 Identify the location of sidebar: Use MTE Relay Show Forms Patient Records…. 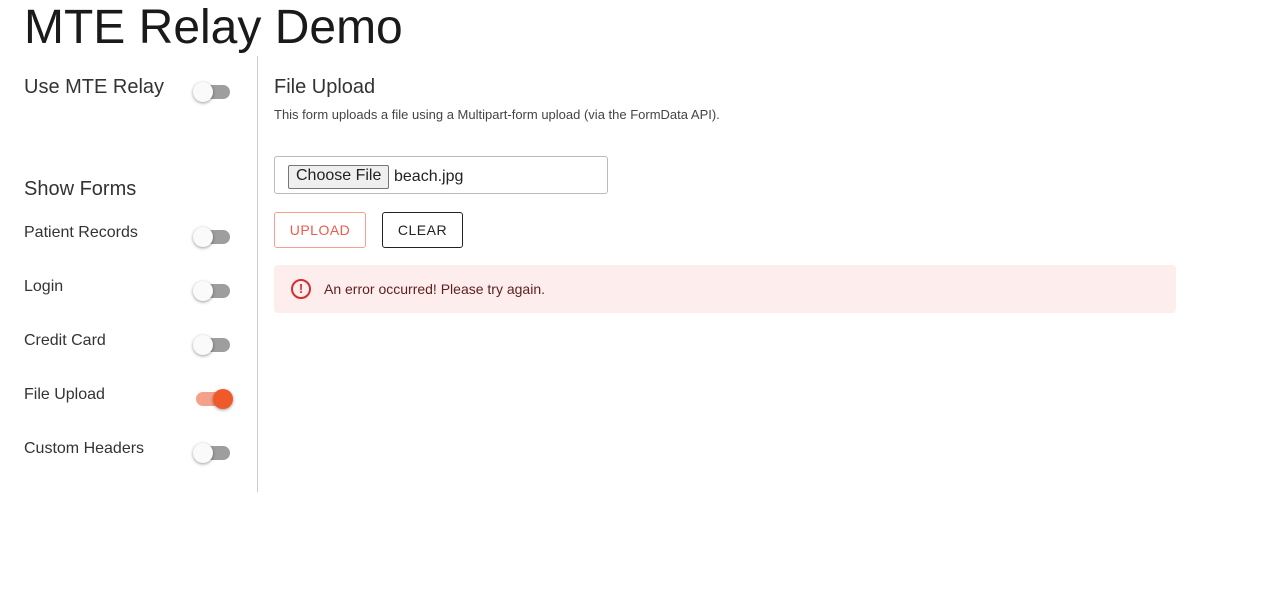
(129, 274).